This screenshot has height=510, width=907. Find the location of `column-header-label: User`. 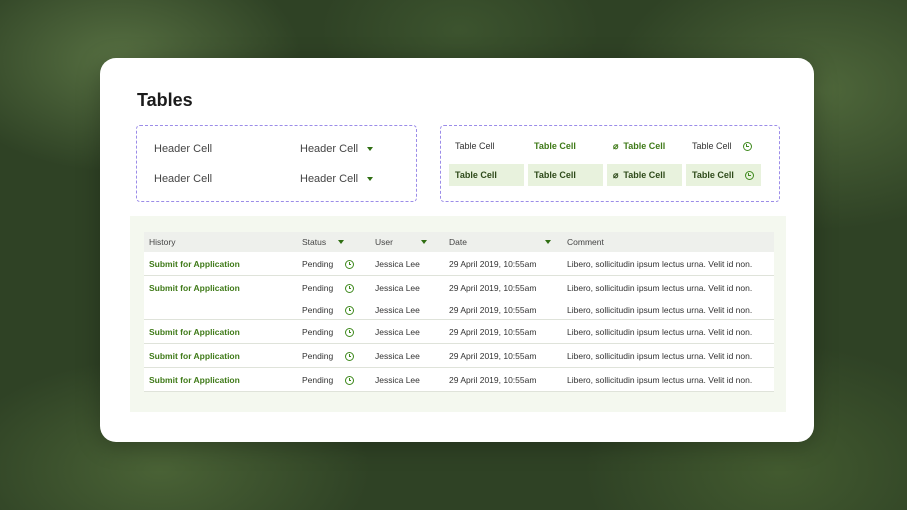

column-header-label: User is located at coordinates (384, 242).